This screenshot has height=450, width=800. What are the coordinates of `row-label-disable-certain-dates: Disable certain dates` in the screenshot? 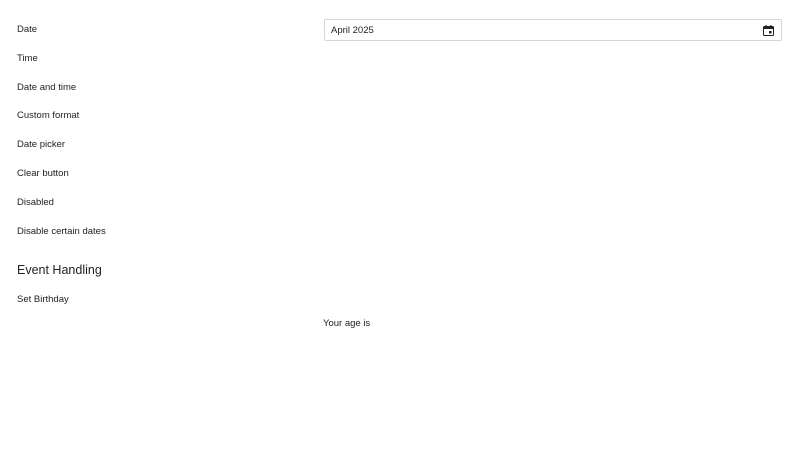 It's located at (61, 231).